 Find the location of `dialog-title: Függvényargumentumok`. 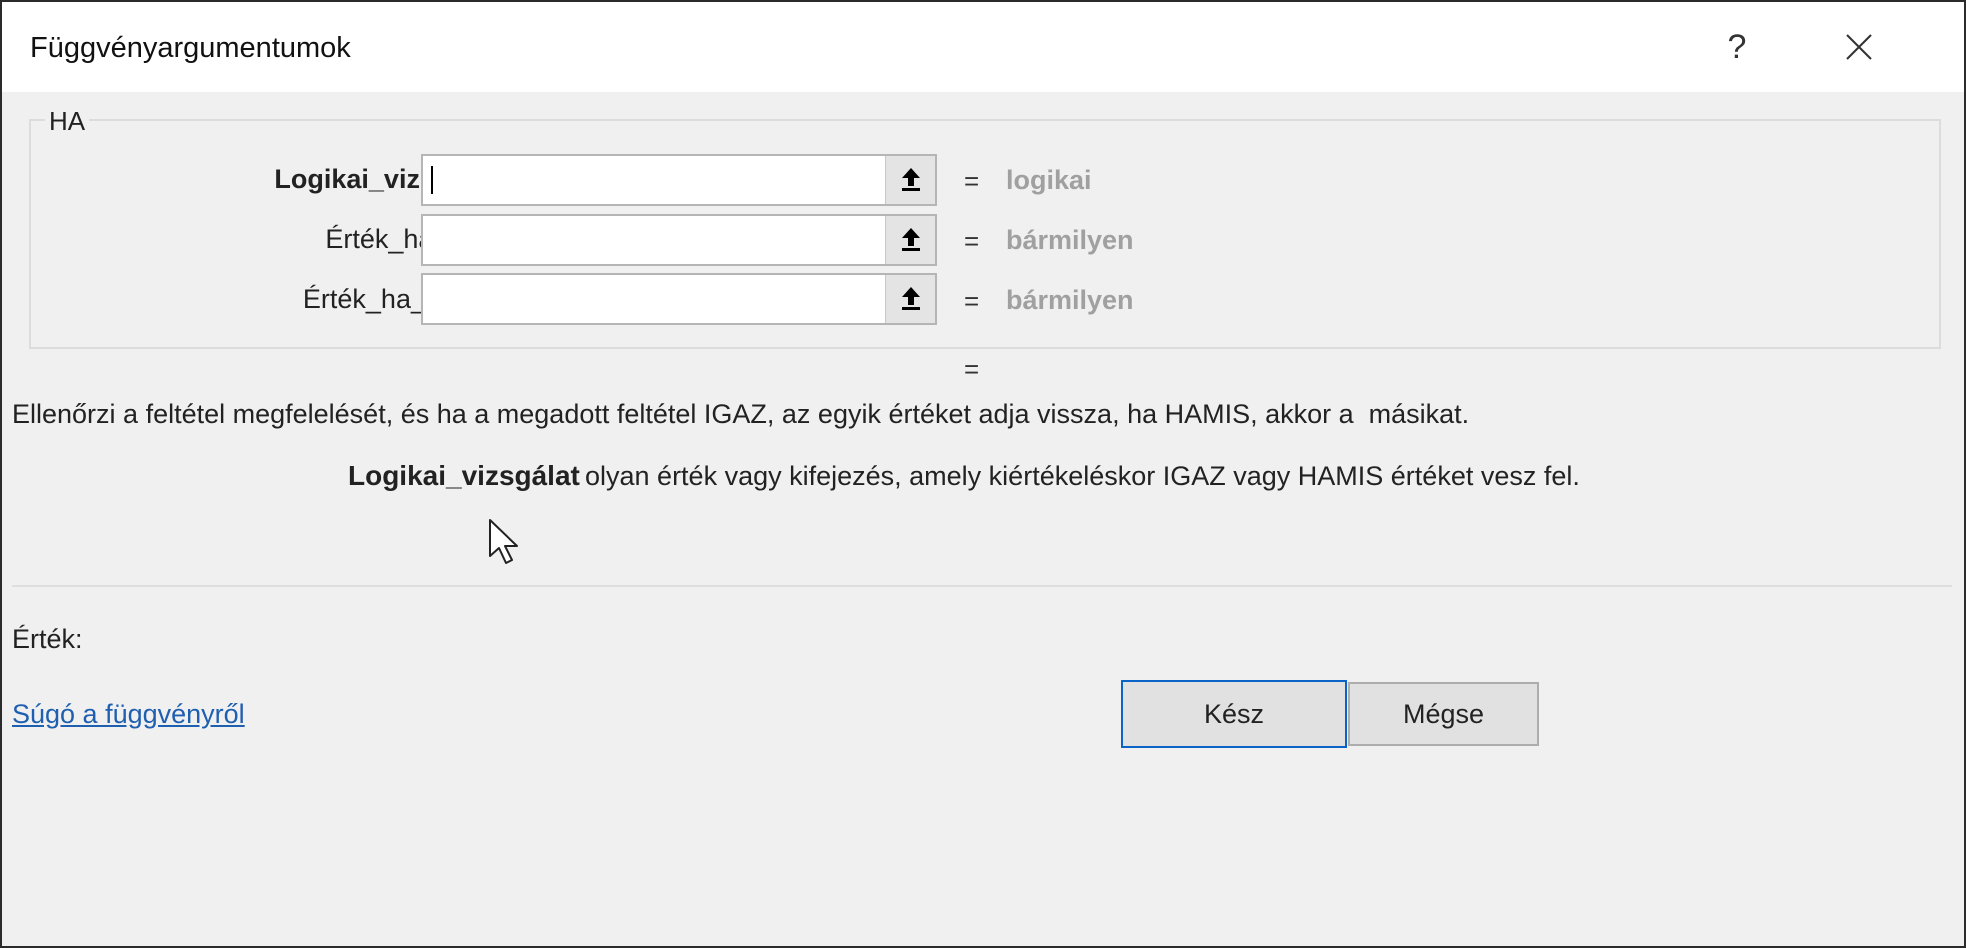

dialog-title: Függvényargumentumok is located at coordinates (190, 48).